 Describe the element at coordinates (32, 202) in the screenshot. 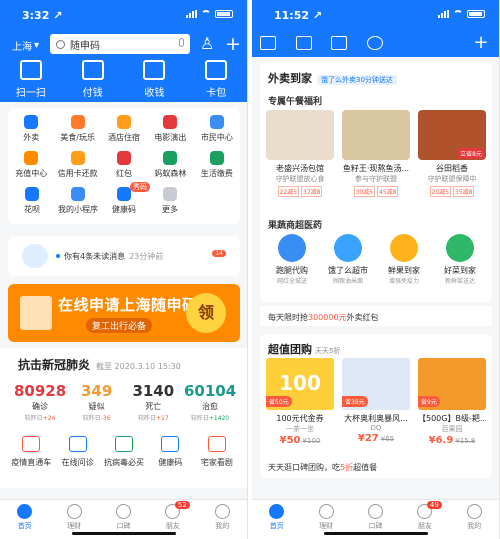

I see `grid-item-huabei: 花呗` at that location.